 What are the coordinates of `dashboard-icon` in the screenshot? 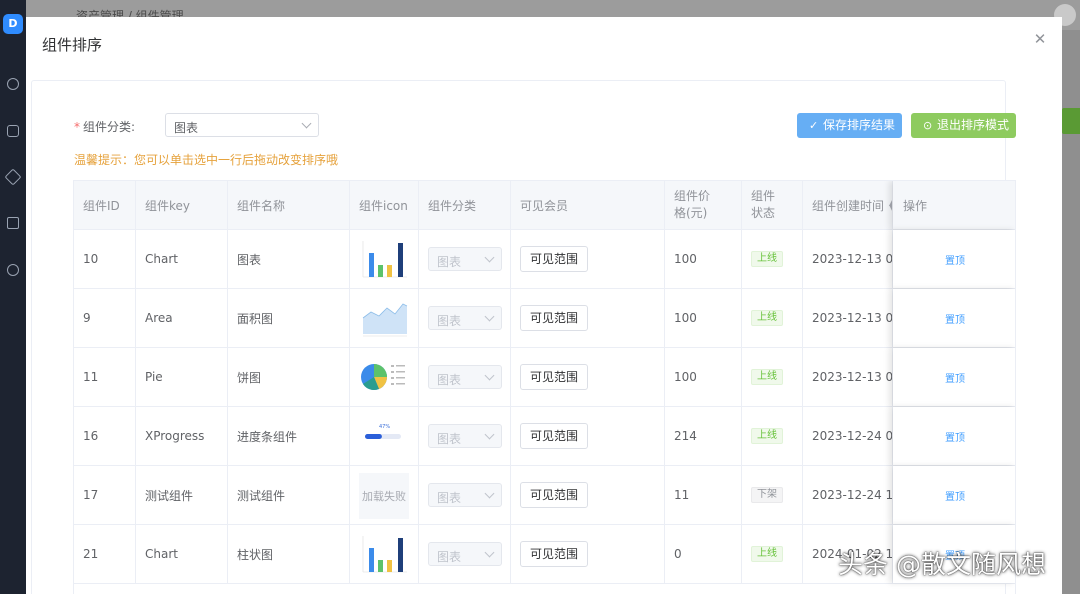 It's located at (13, 84).